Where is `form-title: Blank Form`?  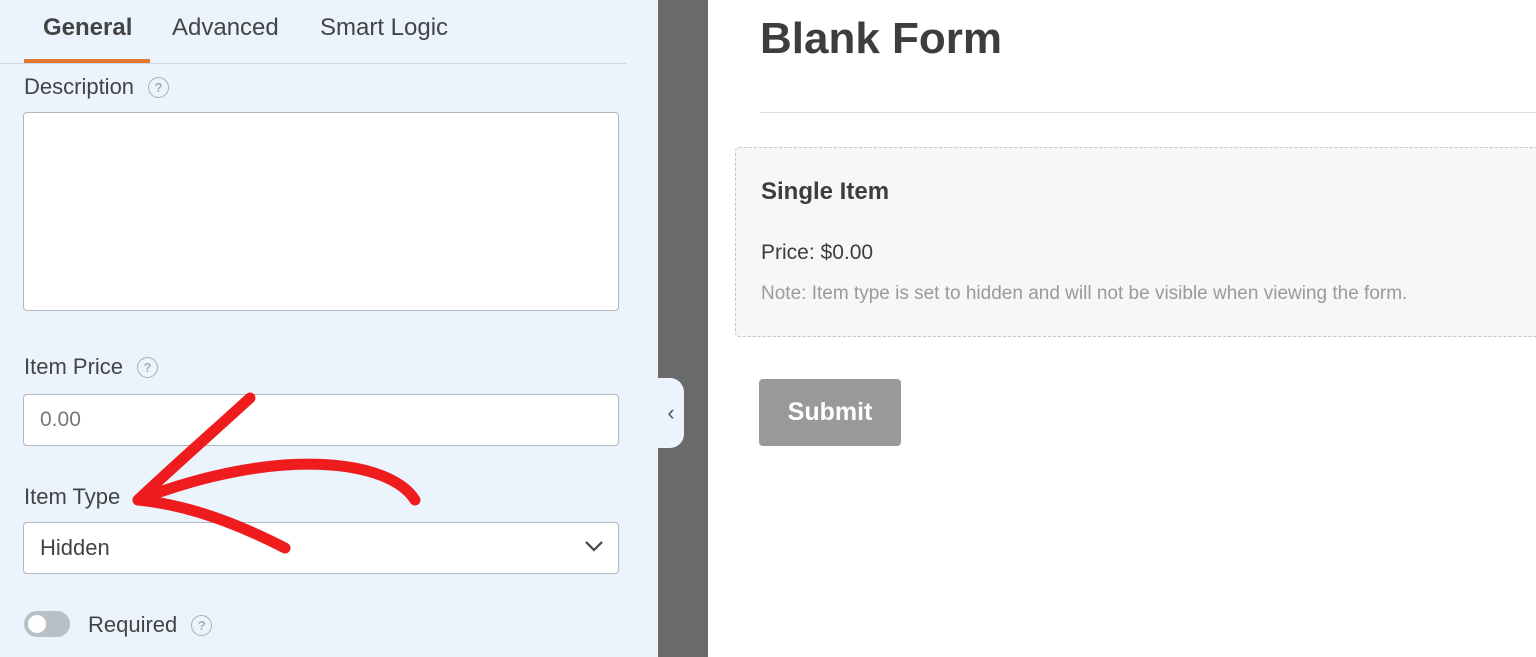
form-title: Blank Form is located at coordinates (881, 38).